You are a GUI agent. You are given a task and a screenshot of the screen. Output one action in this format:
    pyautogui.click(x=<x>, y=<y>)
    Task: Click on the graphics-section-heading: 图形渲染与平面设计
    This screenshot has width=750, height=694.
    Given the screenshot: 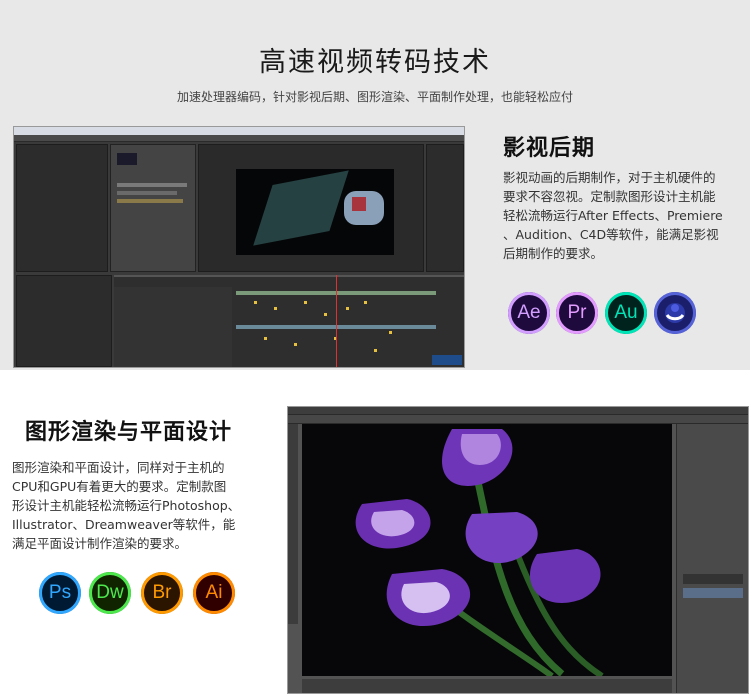 What is the action you would take?
    pyautogui.click(x=129, y=432)
    